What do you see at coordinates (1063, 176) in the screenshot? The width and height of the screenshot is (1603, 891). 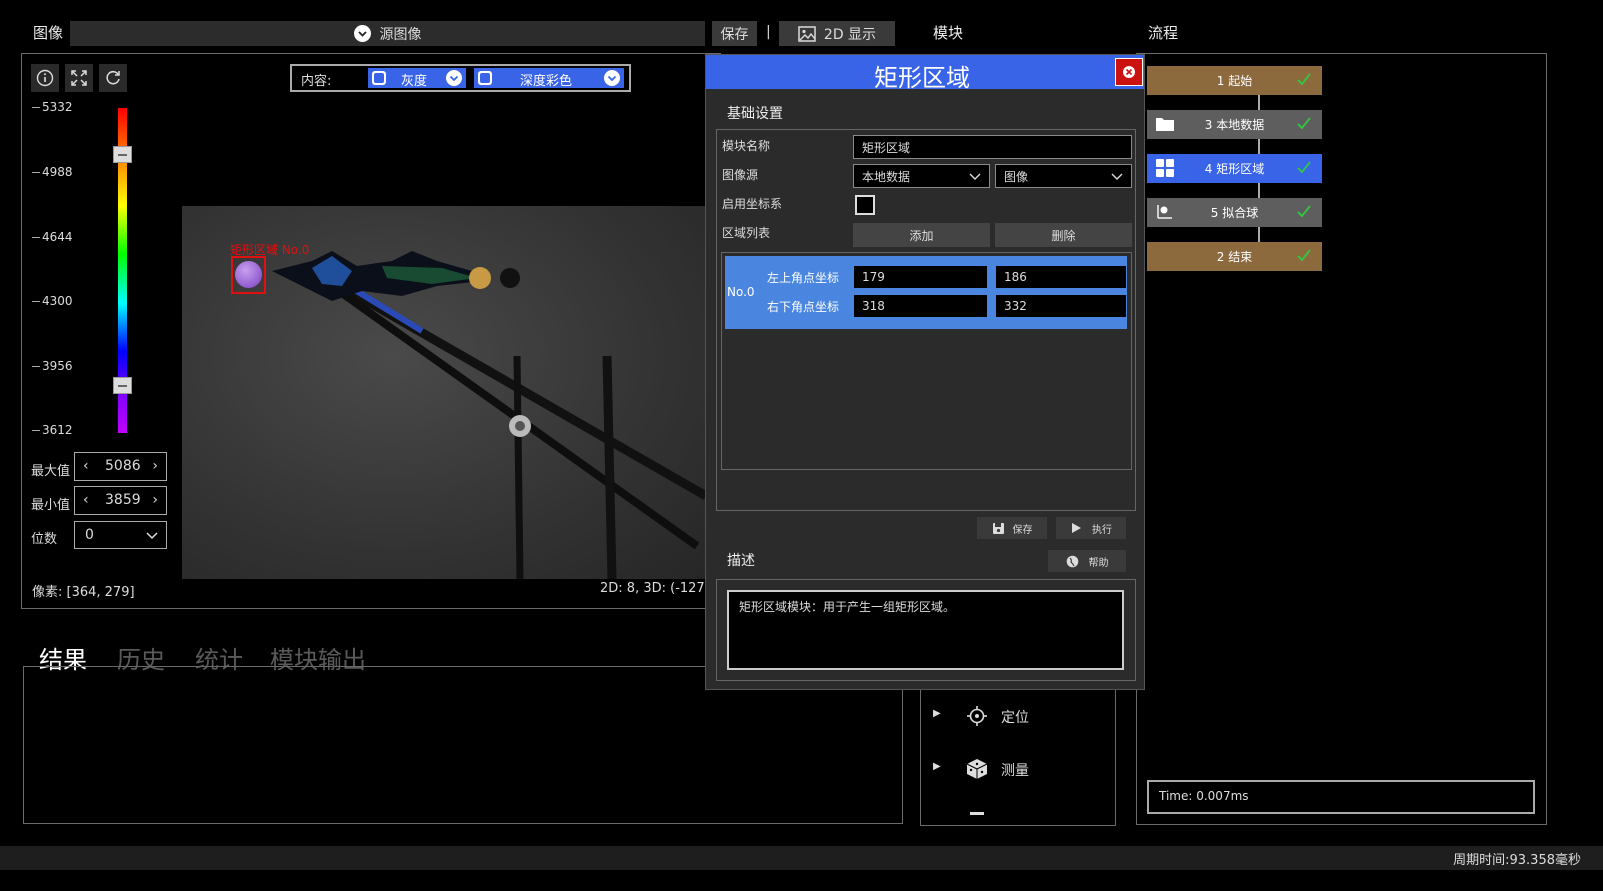 I see `image-source-select-2: 图像` at bounding box center [1063, 176].